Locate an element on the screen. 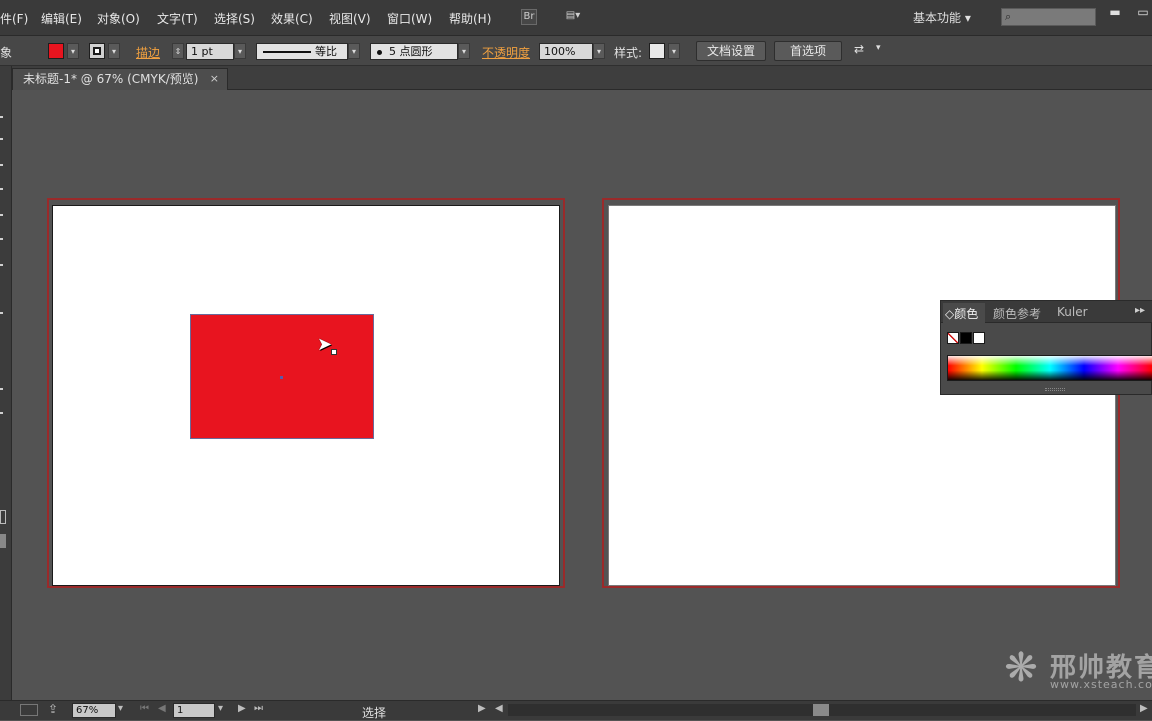 This screenshot has height=721, width=1152. color-panel-tabs: ◇颜色 颜色参考 Kuler ▸▸ is located at coordinates (1046, 312).